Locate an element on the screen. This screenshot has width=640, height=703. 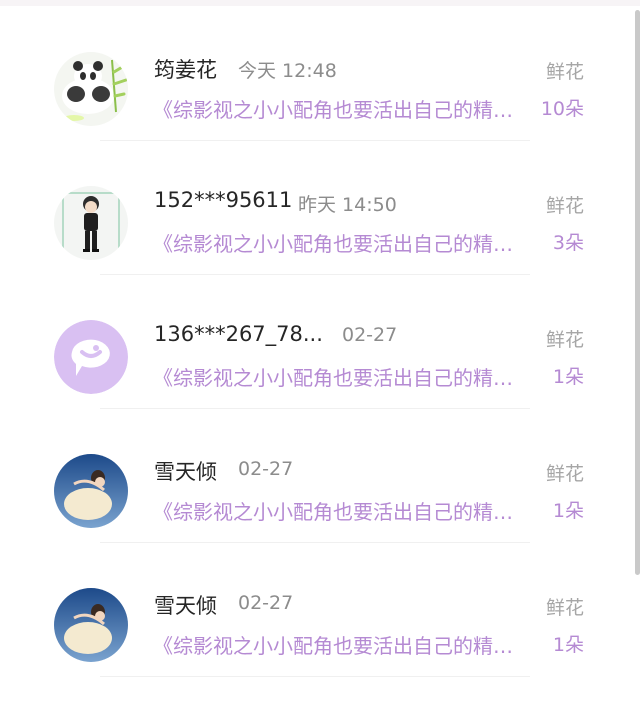
scrollbar is located at coordinates (637, 292).